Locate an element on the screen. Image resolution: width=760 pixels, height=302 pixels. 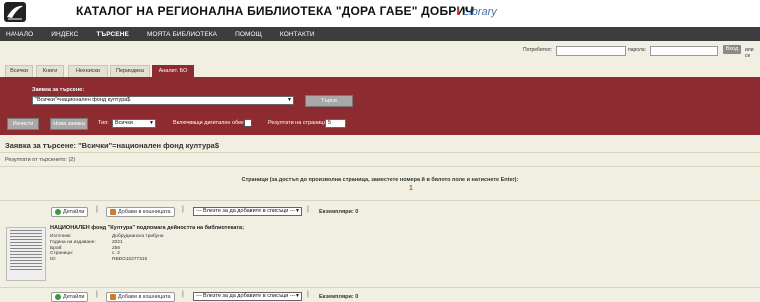
tab-analytical: Аналит. БО is located at coordinates (173, 71).